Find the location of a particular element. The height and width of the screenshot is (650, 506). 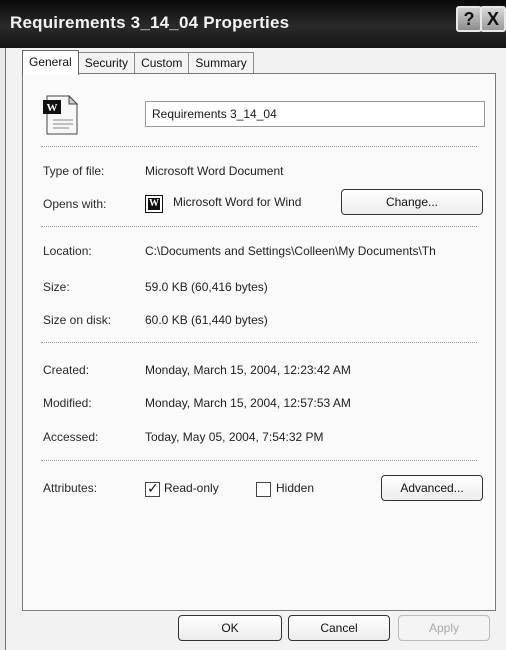

modified-label: Modified: is located at coordinates (67, 403).